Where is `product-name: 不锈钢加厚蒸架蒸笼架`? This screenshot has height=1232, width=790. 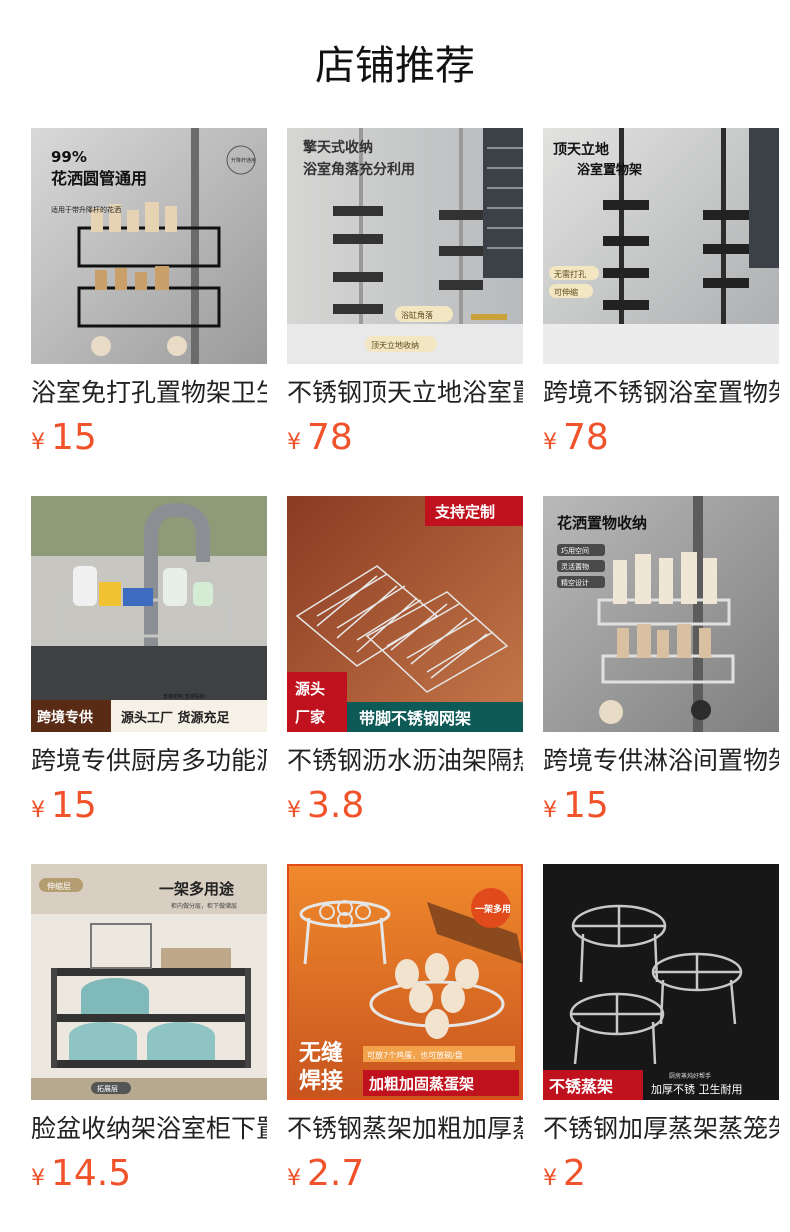 product-name: 不锈钢加厚蒸架蒸笼架 is located at coordinates (661, 1129).